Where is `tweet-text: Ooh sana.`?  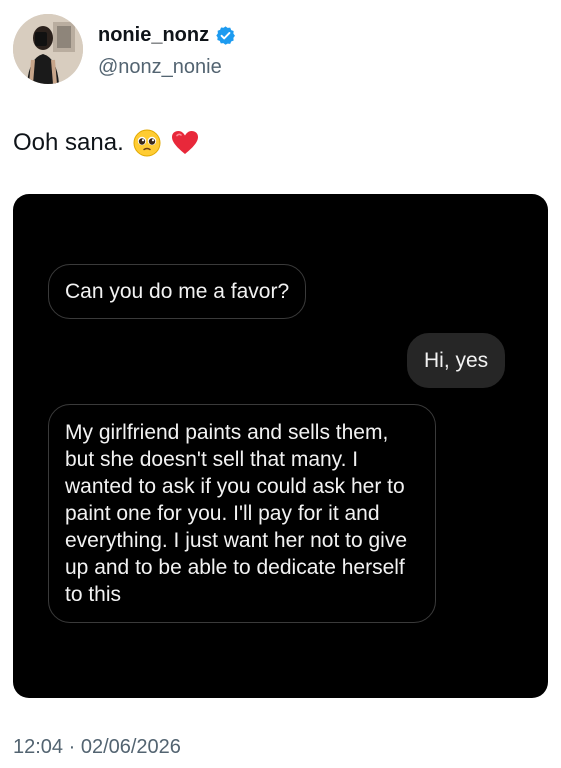 tweet-text: Ooh sana. is located at coordinates (106, 143).